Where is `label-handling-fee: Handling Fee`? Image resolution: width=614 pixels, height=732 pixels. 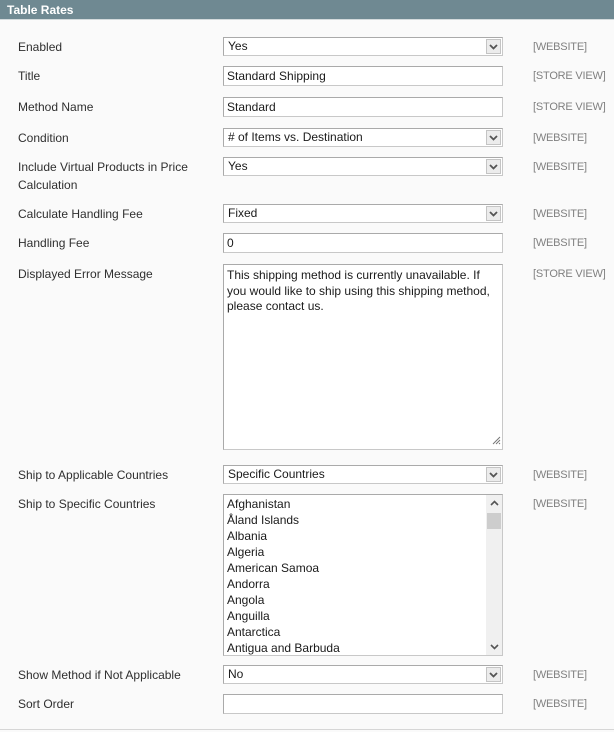 label-handling-fee: Handling Fee is located at coordinates (54, 243).